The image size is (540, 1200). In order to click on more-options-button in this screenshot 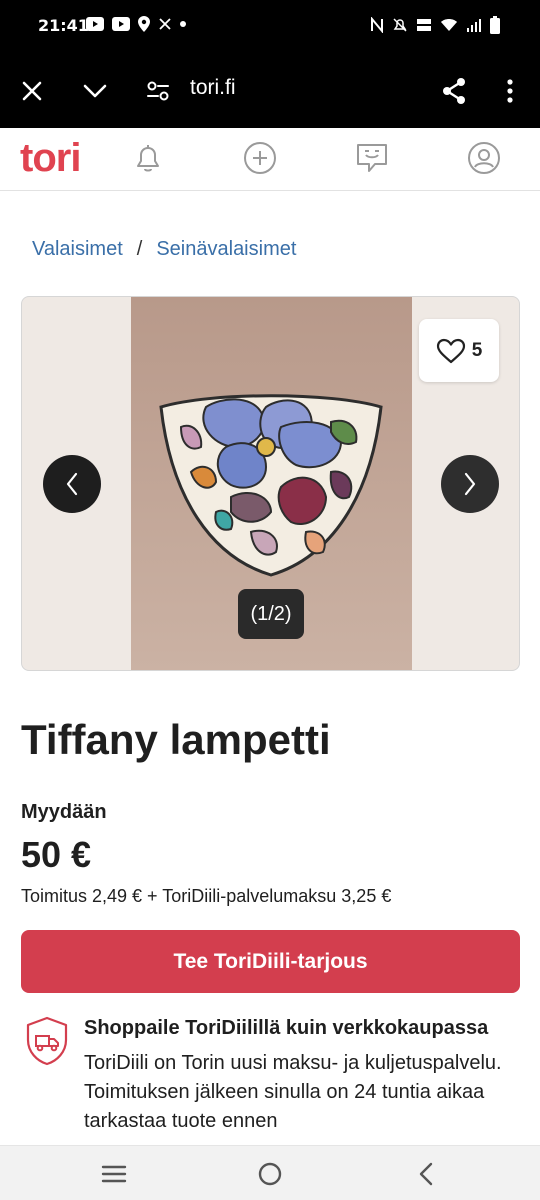, I will do `click(510, 91)`.